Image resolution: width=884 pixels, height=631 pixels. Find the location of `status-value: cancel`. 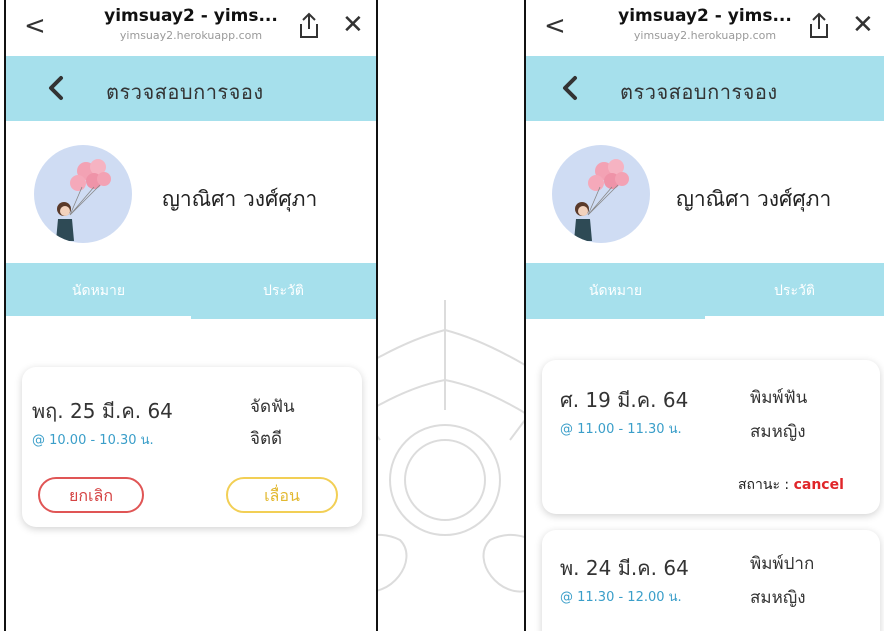

status-value: cancel is located at coordinates (818, 485).